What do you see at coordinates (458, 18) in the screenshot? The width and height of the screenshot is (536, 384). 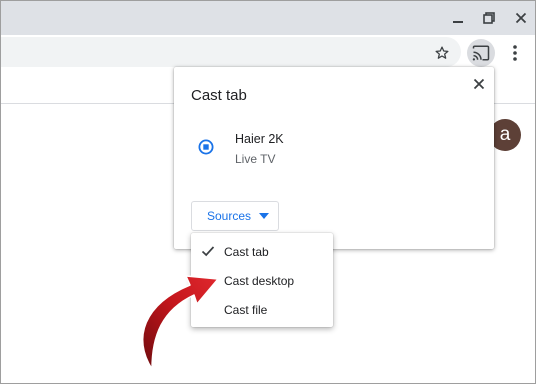 I see `minimize-icon` at bounding box center [458, 18].